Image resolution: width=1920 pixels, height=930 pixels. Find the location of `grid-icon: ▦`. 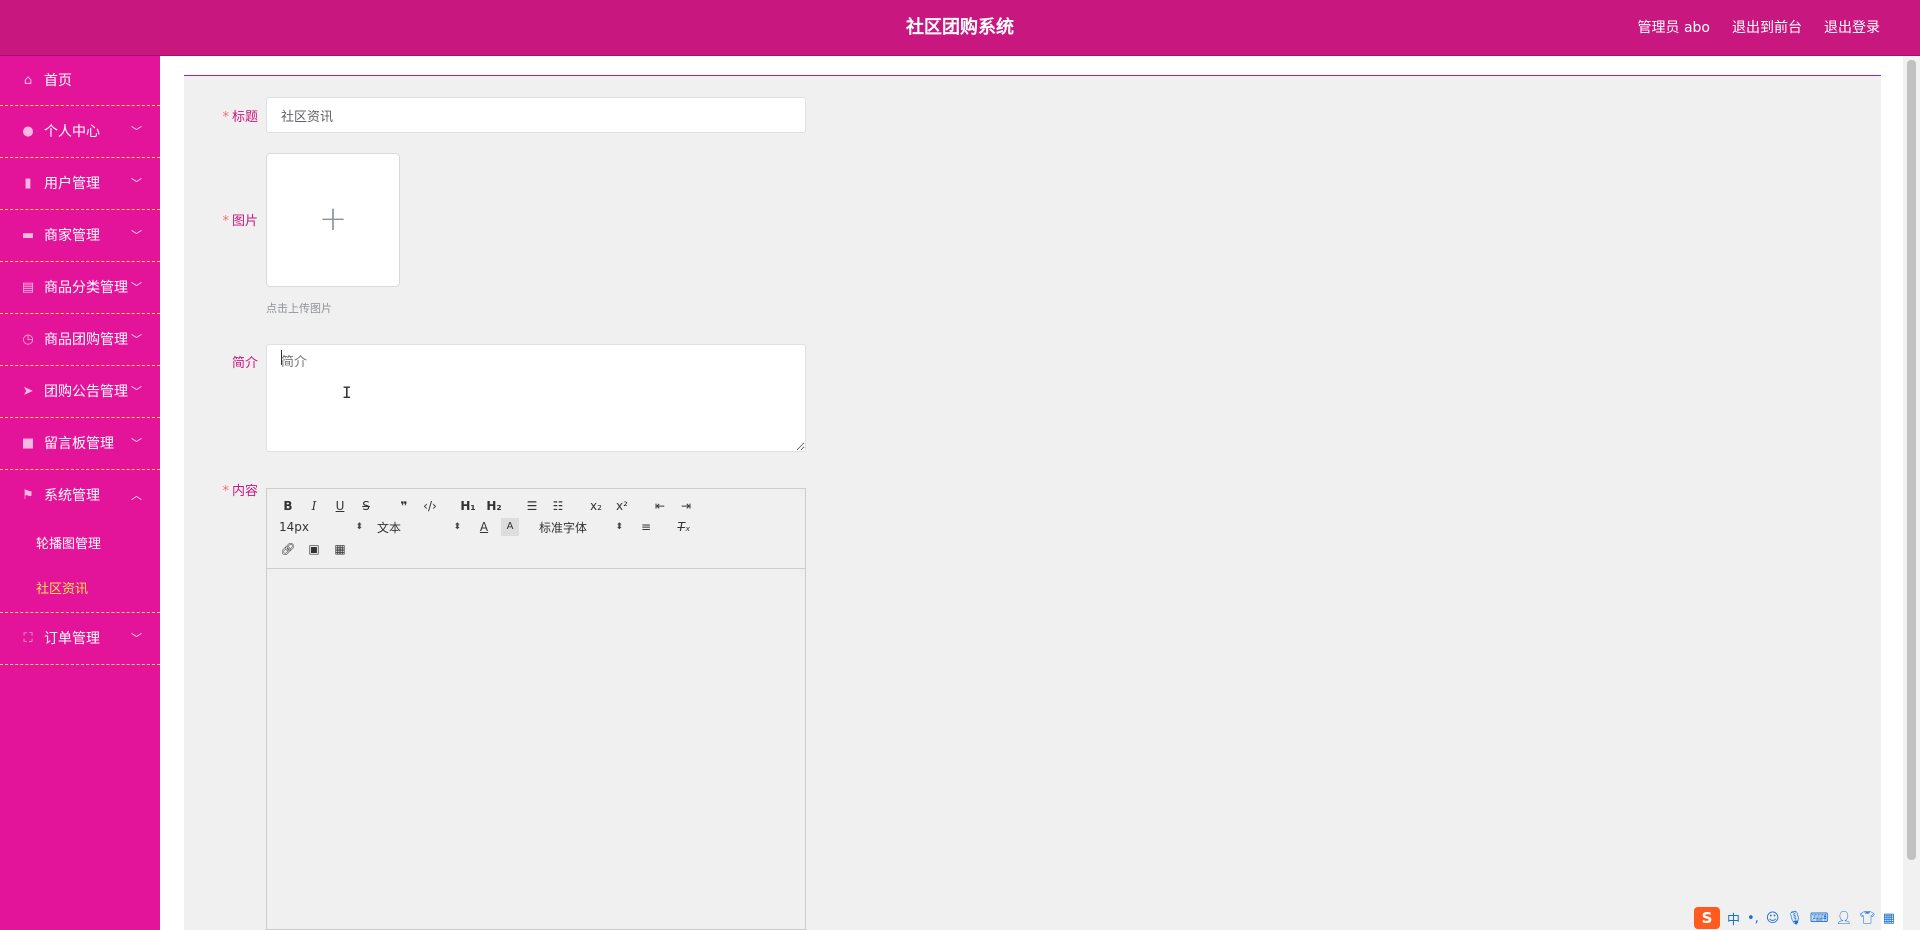

grid-icon: ▦ is located at coordinates (1889, 918).